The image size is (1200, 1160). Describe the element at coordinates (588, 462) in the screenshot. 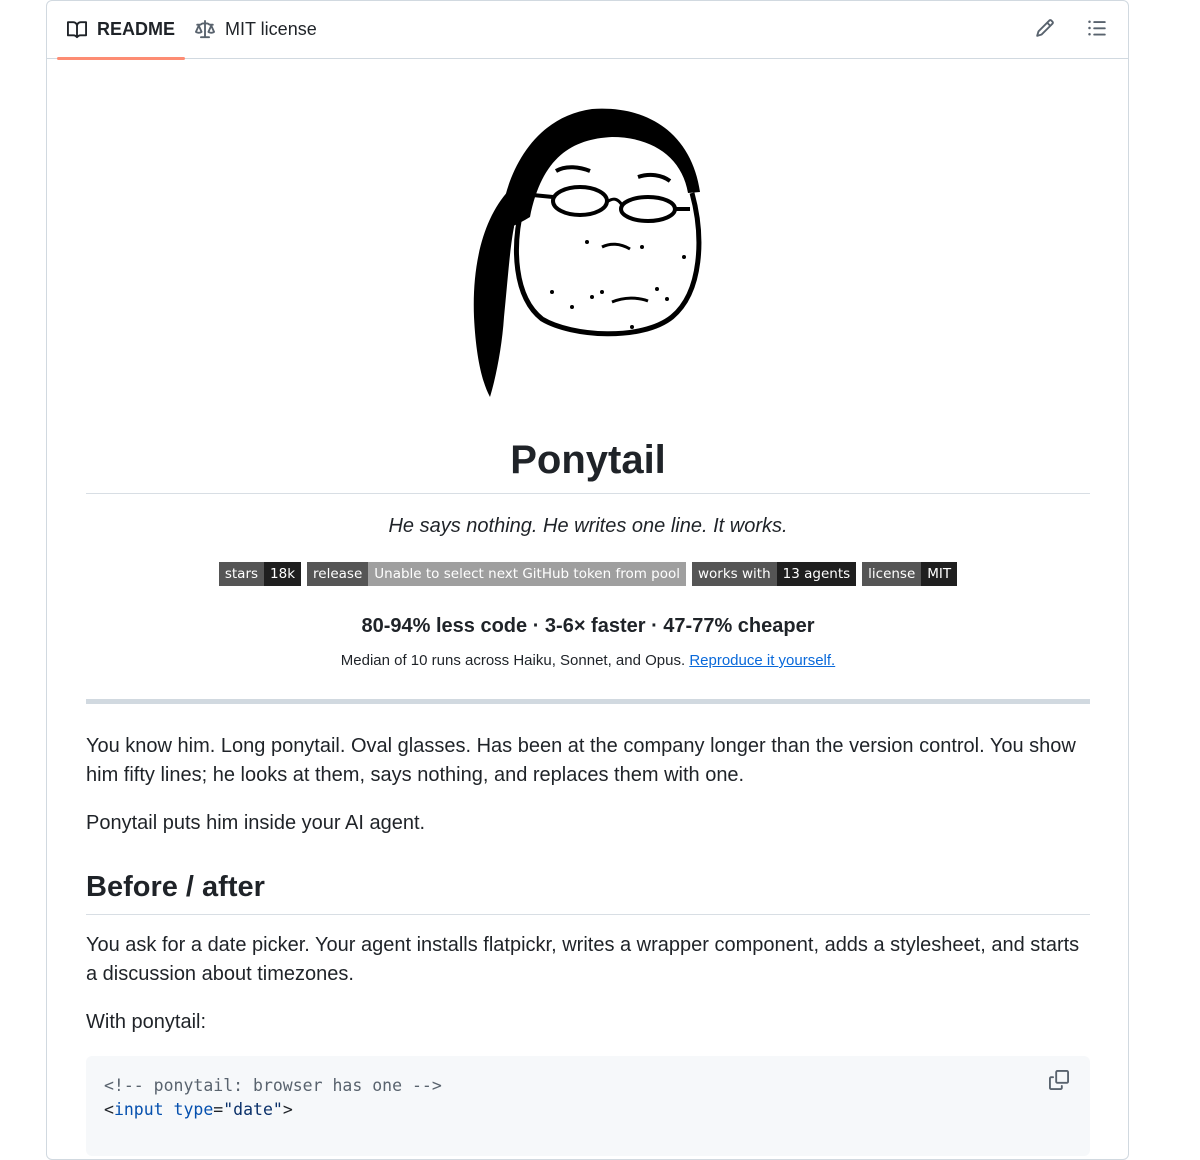

I see `readme-title: Ponytail` at that location.